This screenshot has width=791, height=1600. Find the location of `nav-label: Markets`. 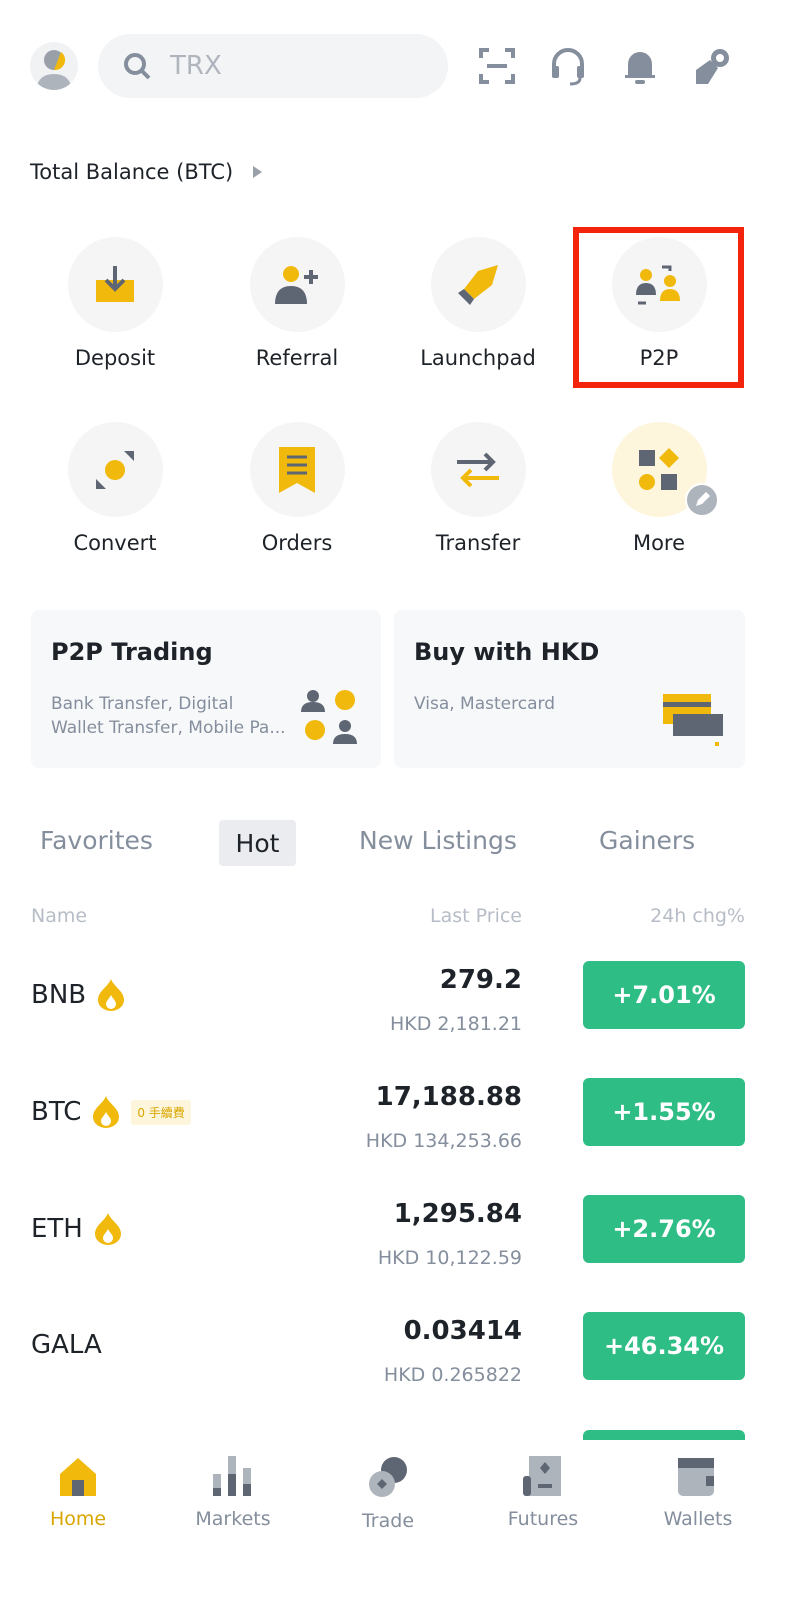

nav-label: Markets is located at coordinates (233, 1519).